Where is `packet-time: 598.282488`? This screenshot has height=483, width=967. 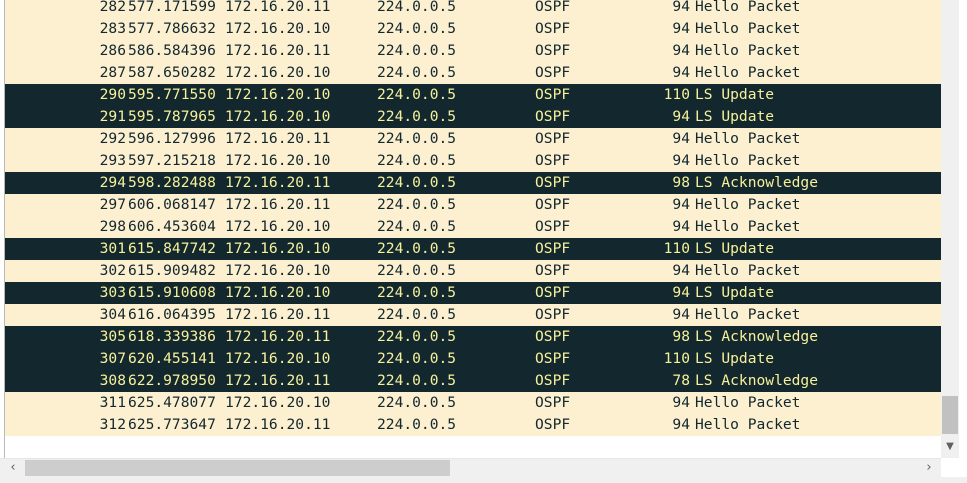
packet-time: 598.282488 is located at coordinates (172, 182).